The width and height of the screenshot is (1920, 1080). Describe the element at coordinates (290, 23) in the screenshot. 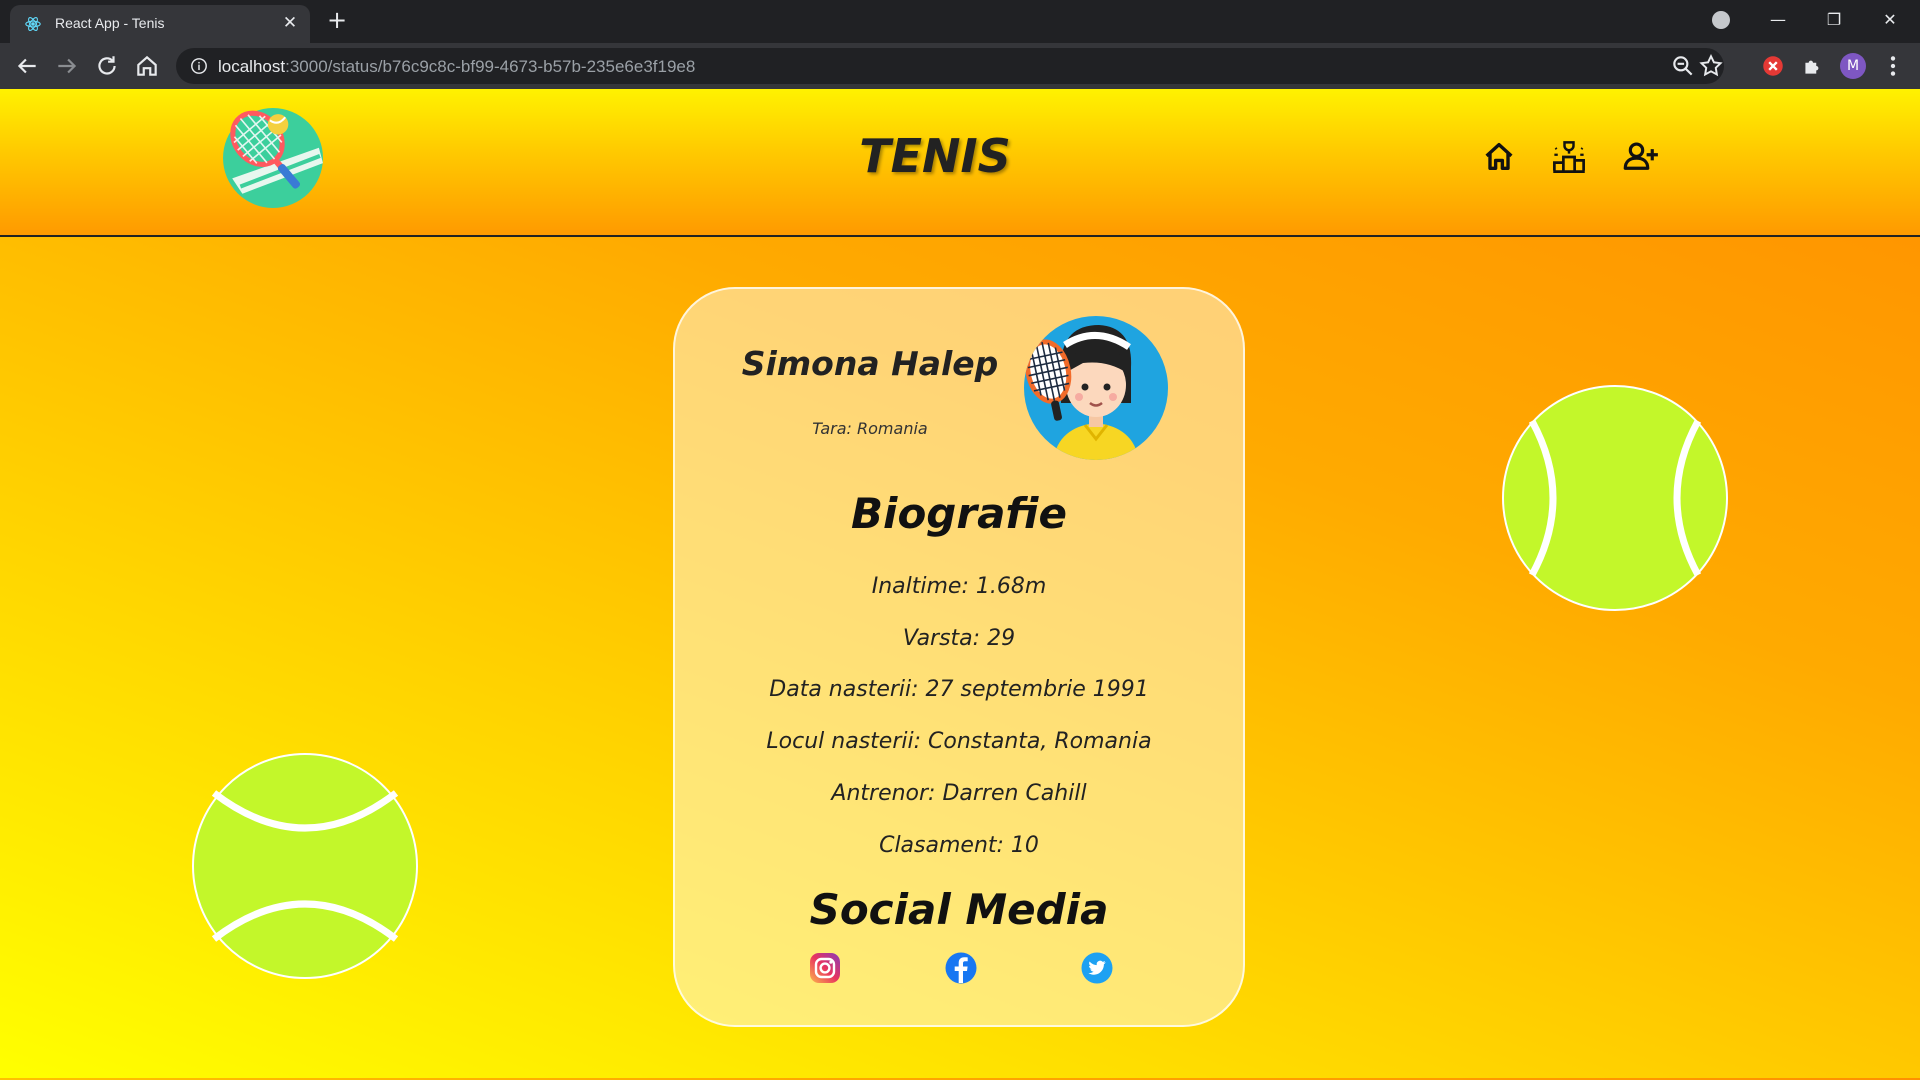

I see `close-tab-icon: ✕` at that location.